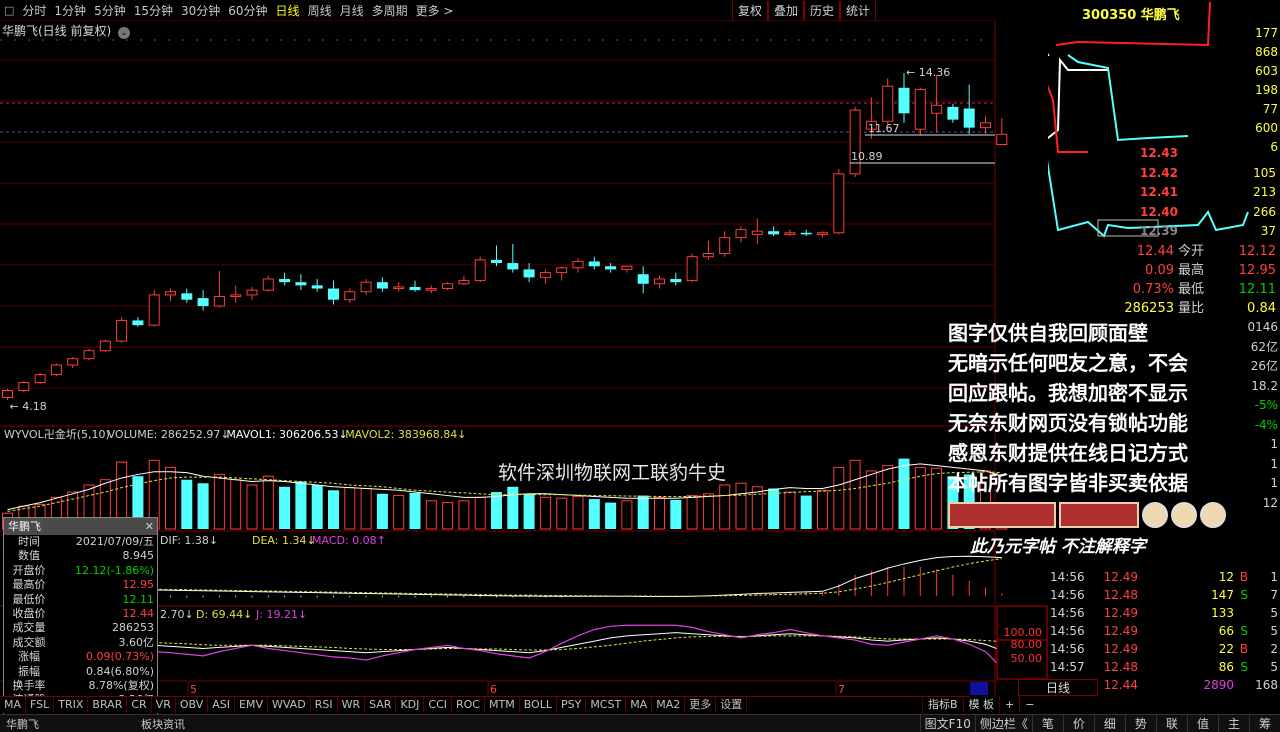  I want to click on status-item: 价, so click(1078, 723).